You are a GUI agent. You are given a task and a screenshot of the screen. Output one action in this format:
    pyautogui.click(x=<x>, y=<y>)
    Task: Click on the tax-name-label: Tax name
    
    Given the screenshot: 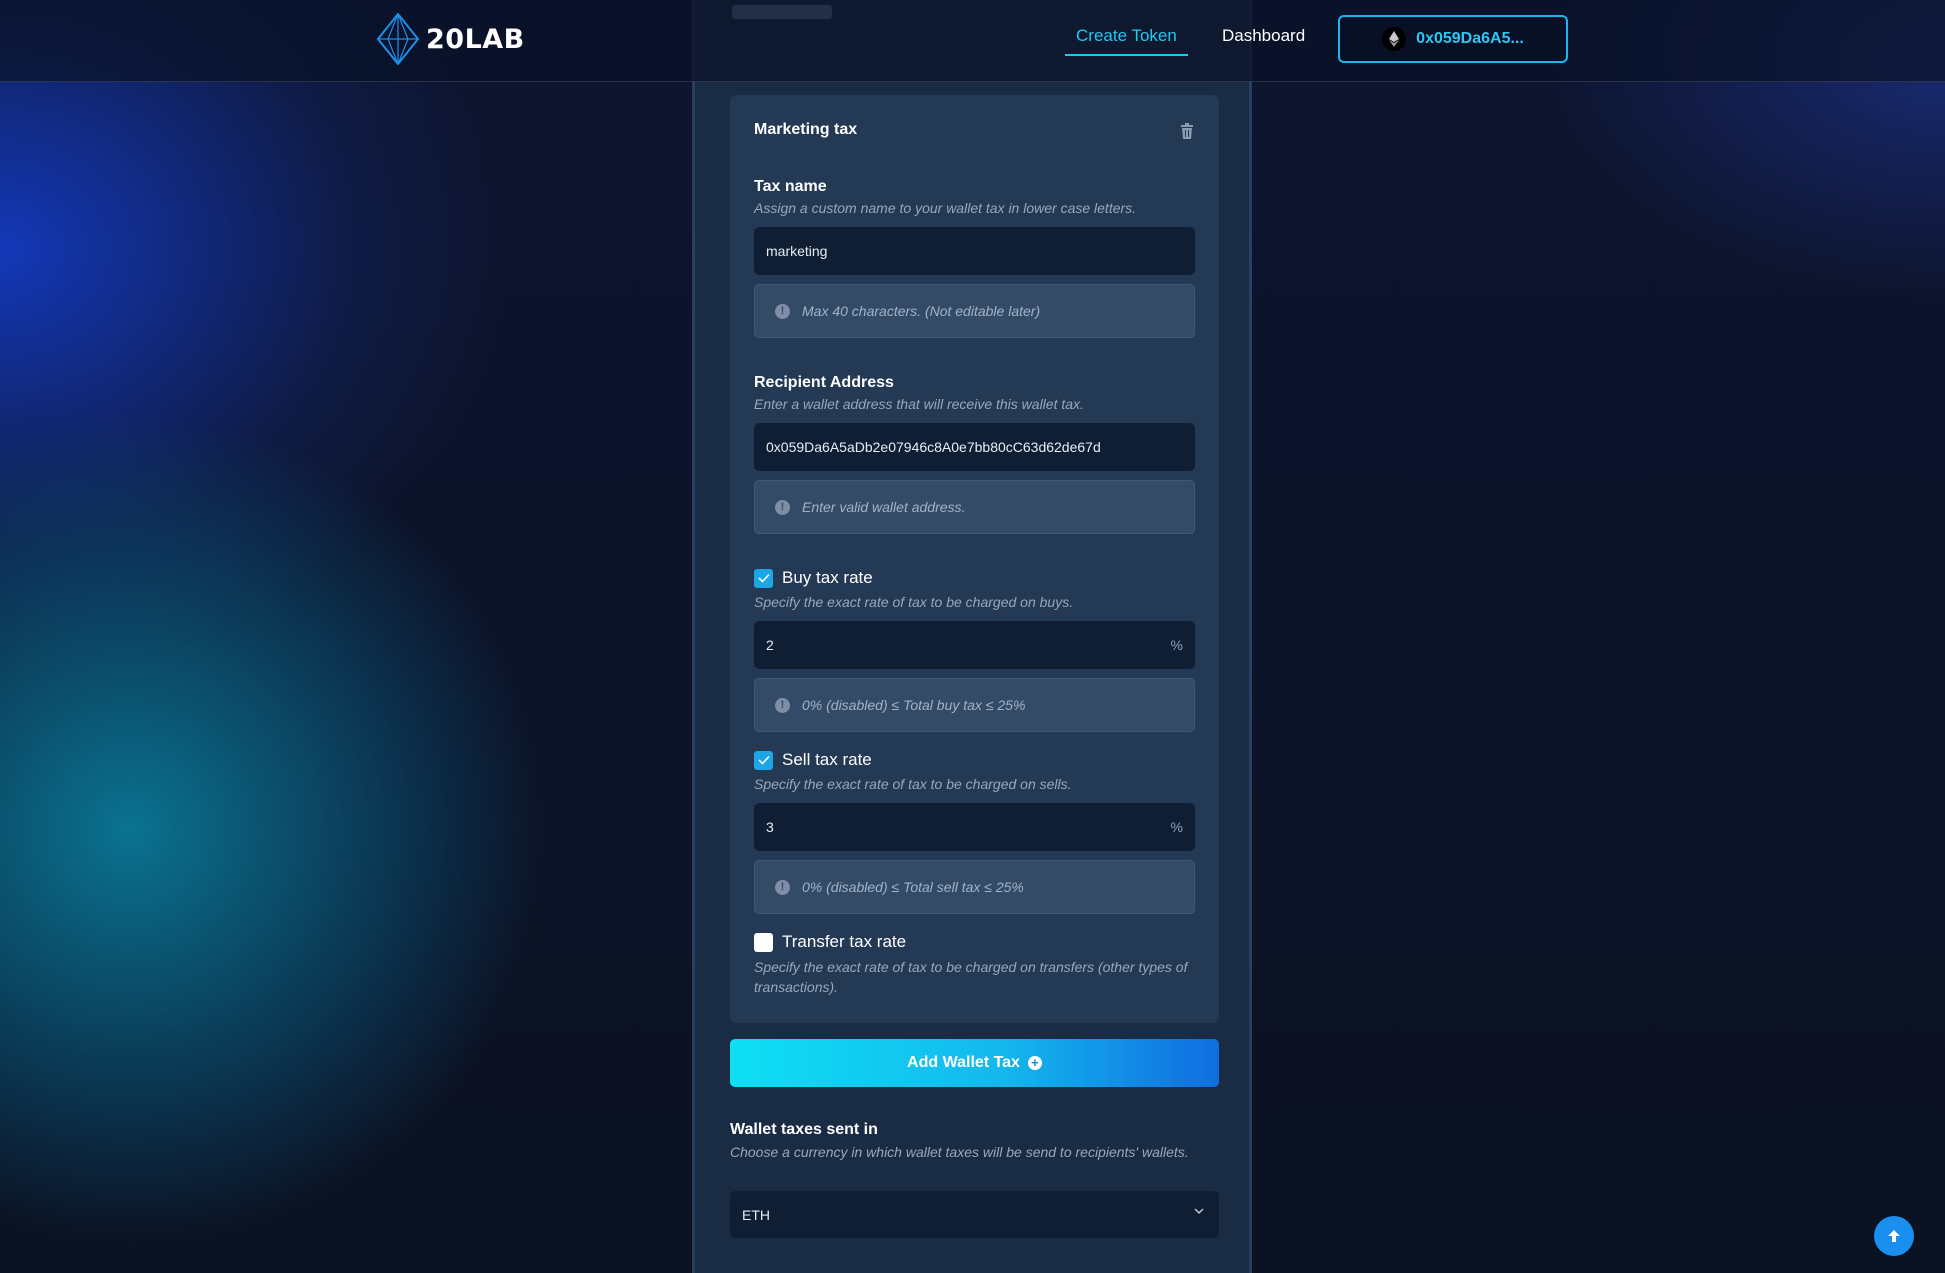 What is the action you would take?
    pyautogui.click(x=790, y=186)
    